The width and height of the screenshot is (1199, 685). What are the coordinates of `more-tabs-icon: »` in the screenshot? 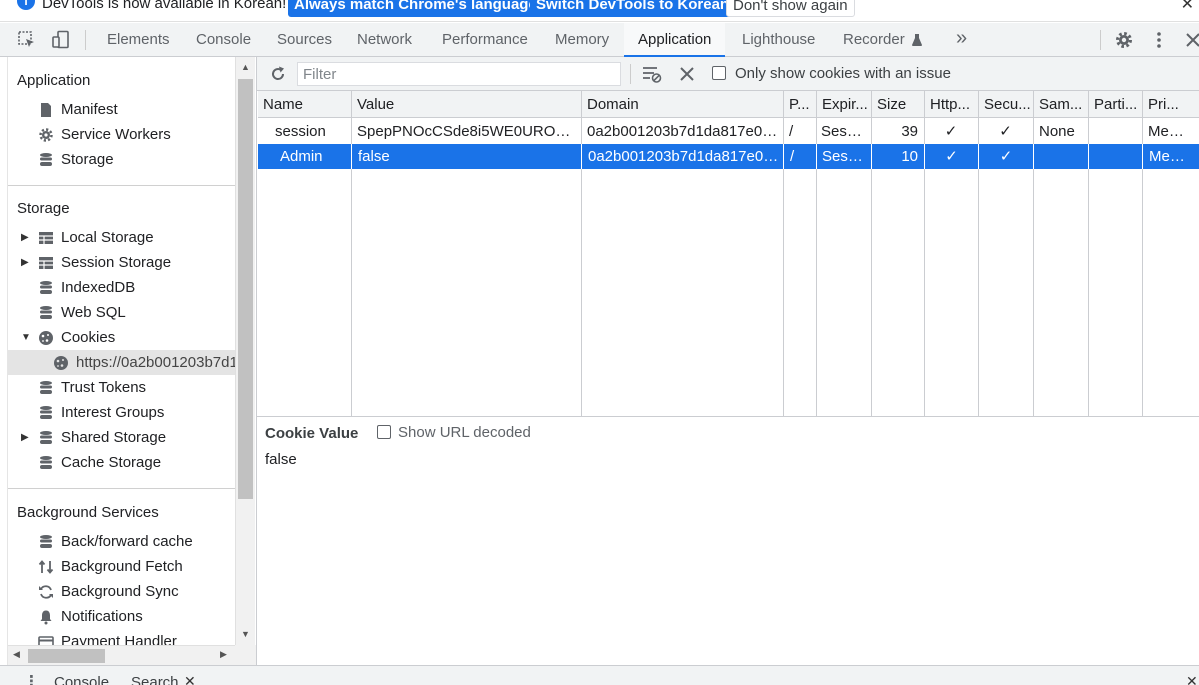 It's located at (961, 38).